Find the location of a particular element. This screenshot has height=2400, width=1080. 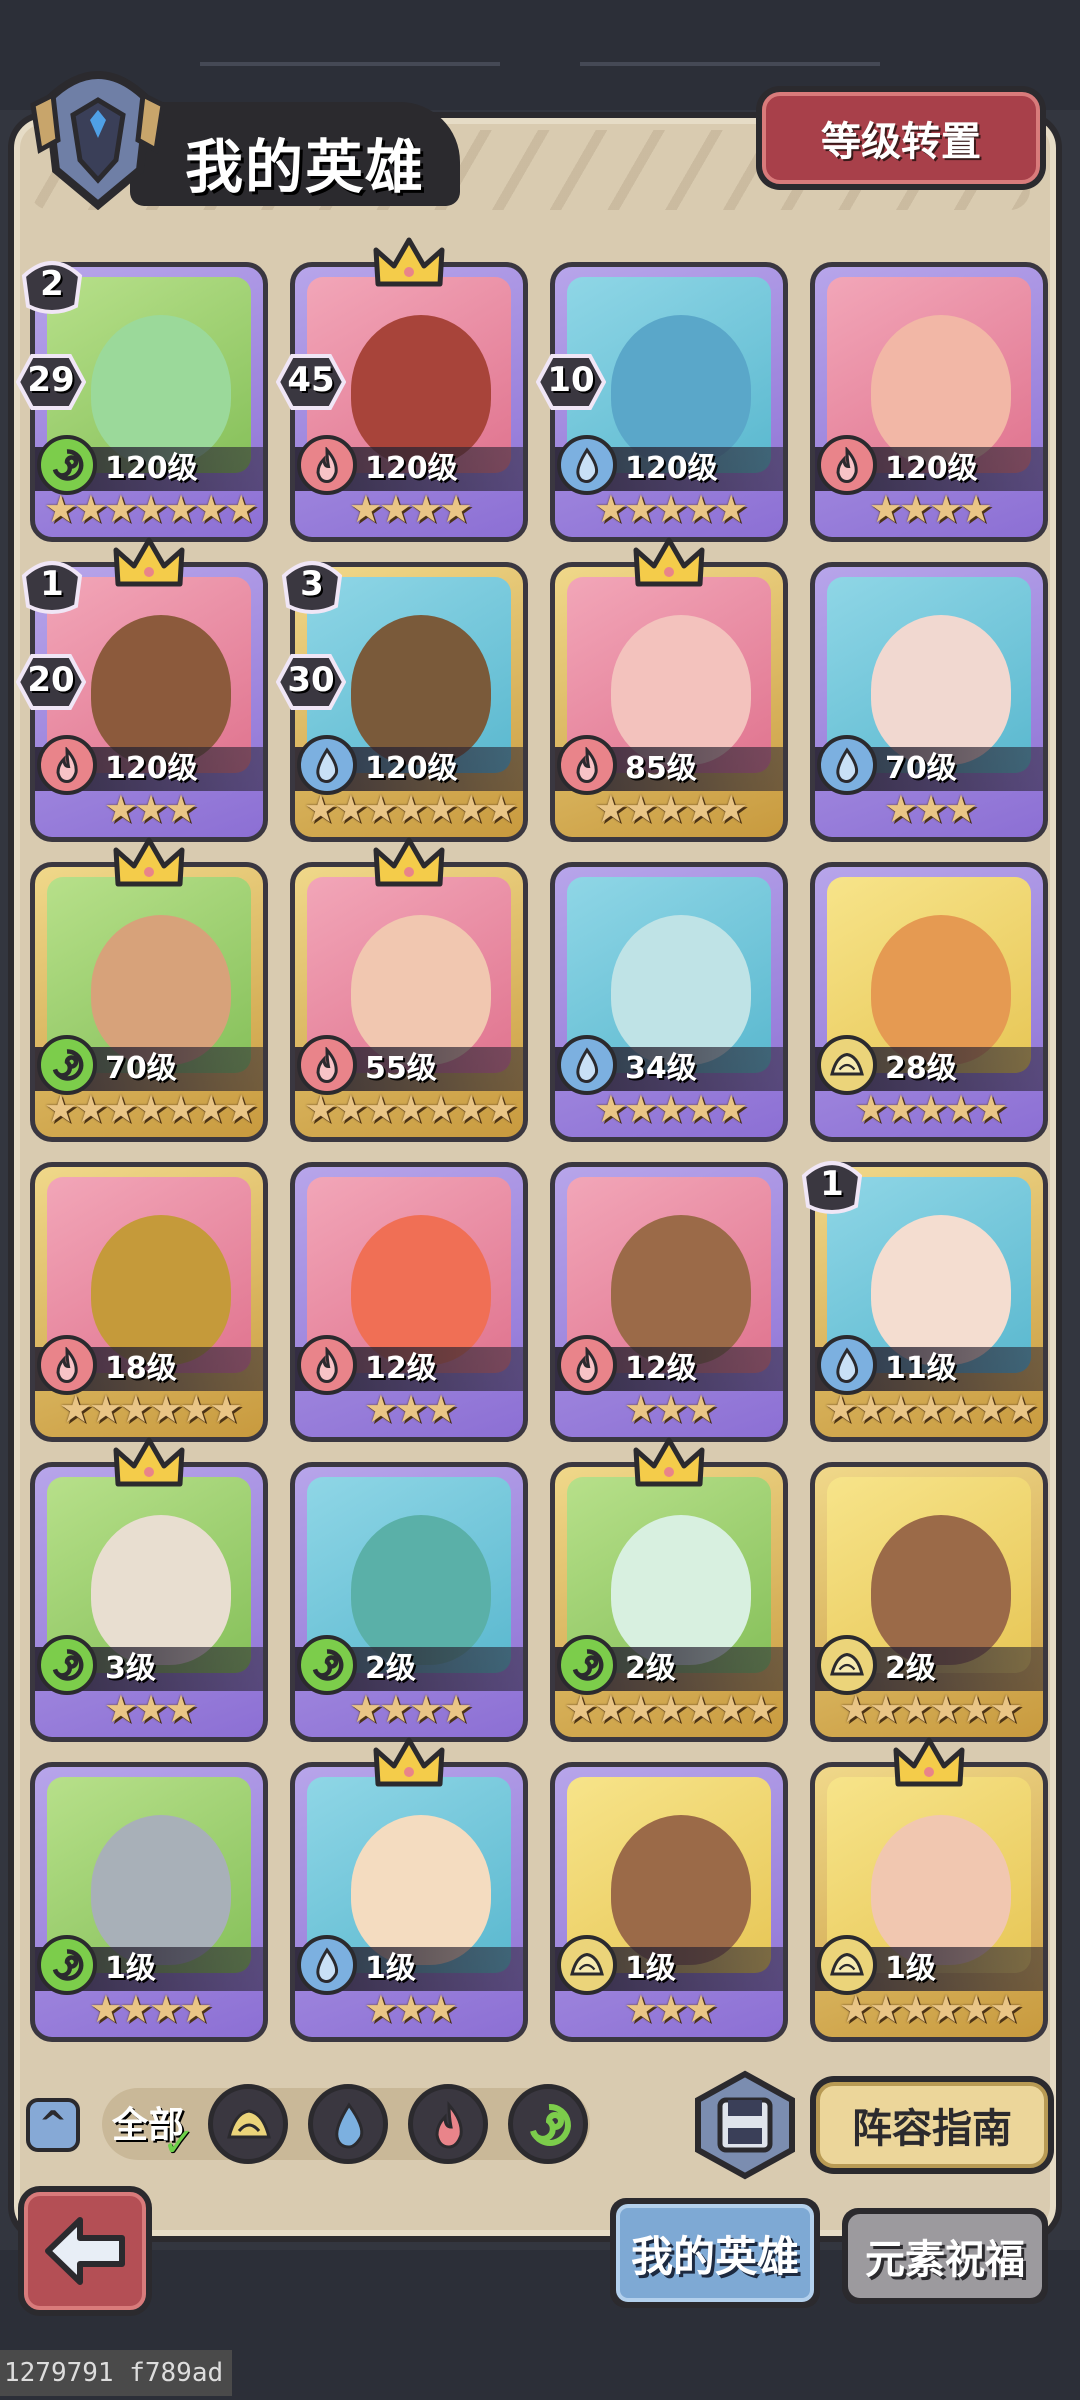

hero-card: 70级 ★★★ is located at coordinates (929, 702).